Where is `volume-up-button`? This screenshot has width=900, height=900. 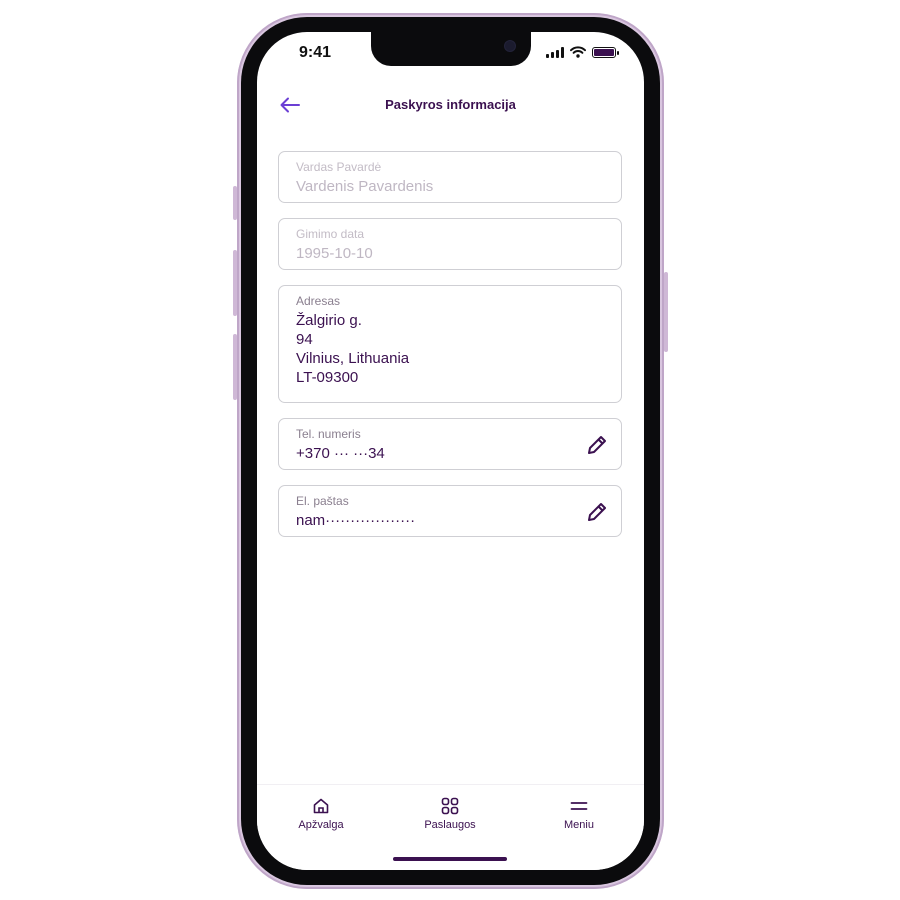 volume-up-button is located at coordinates (235, 283).